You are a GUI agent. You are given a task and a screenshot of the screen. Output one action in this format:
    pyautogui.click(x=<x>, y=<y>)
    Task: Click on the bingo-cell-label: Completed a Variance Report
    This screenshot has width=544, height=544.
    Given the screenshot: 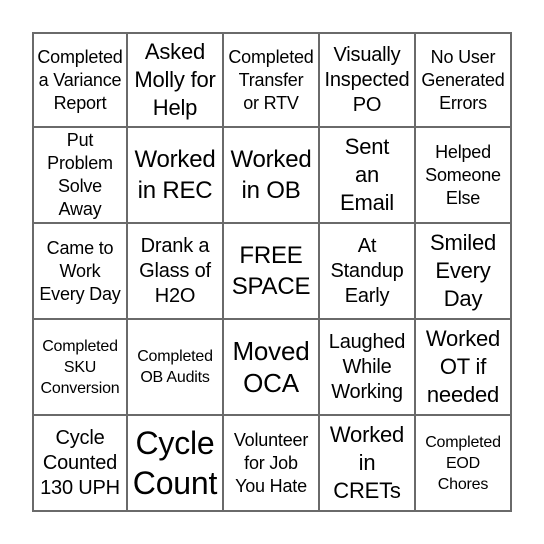 What is the action you would take?
    pyautogui.click(x=80, y=79)
    